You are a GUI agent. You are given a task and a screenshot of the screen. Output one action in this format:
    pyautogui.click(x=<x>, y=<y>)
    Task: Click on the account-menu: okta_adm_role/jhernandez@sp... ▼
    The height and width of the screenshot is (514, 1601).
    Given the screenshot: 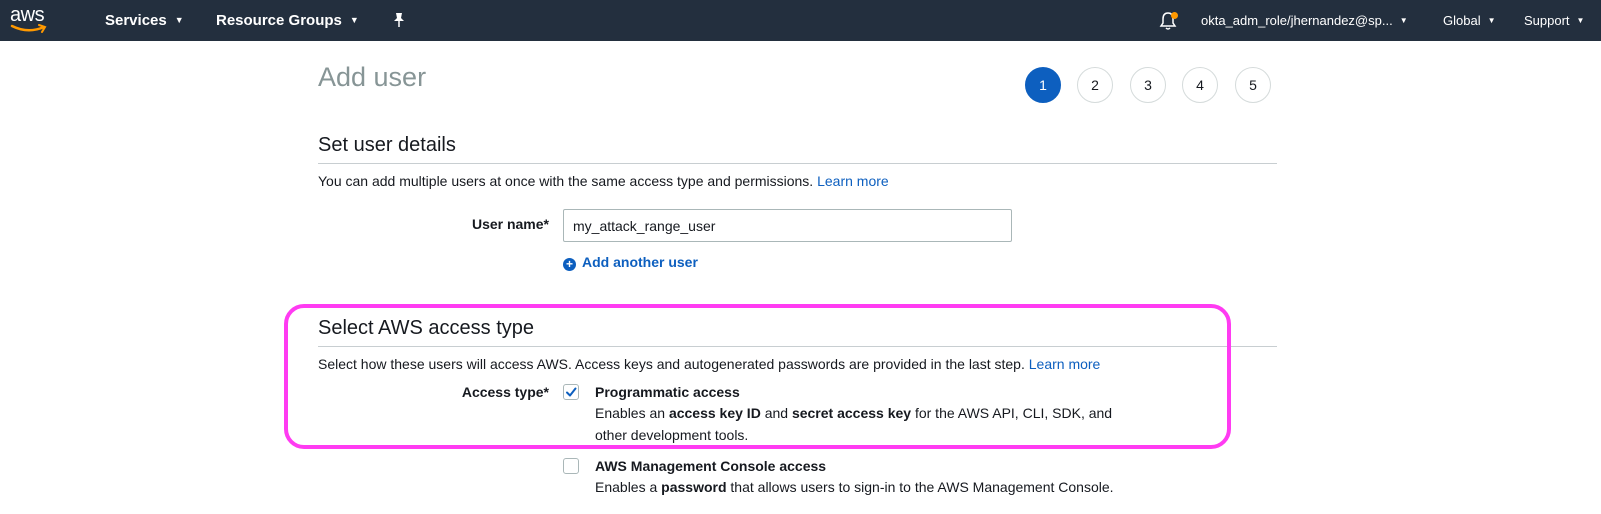 What is the action you would take?
    pyautogui.click(x=1304, y=20)
    